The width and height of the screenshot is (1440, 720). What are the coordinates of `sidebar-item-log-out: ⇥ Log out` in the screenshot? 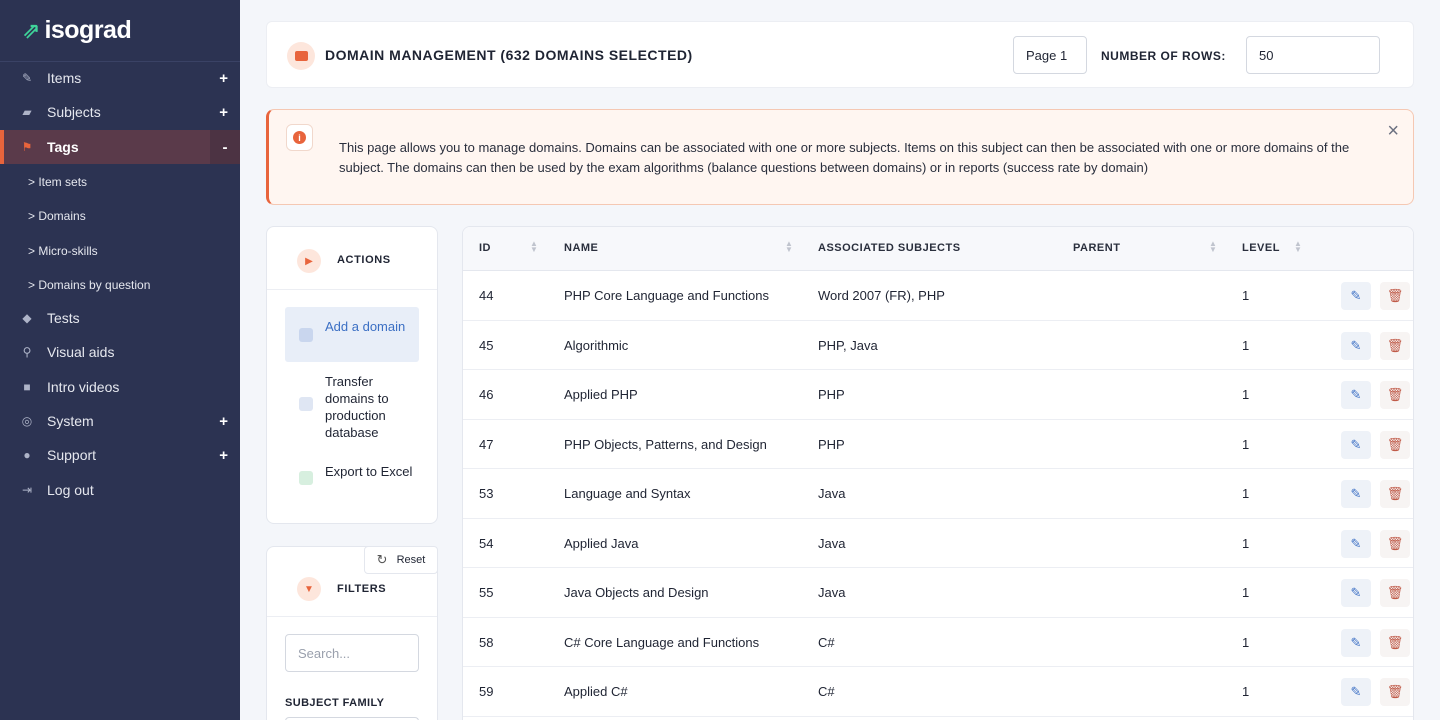 It's located at (120, 490).